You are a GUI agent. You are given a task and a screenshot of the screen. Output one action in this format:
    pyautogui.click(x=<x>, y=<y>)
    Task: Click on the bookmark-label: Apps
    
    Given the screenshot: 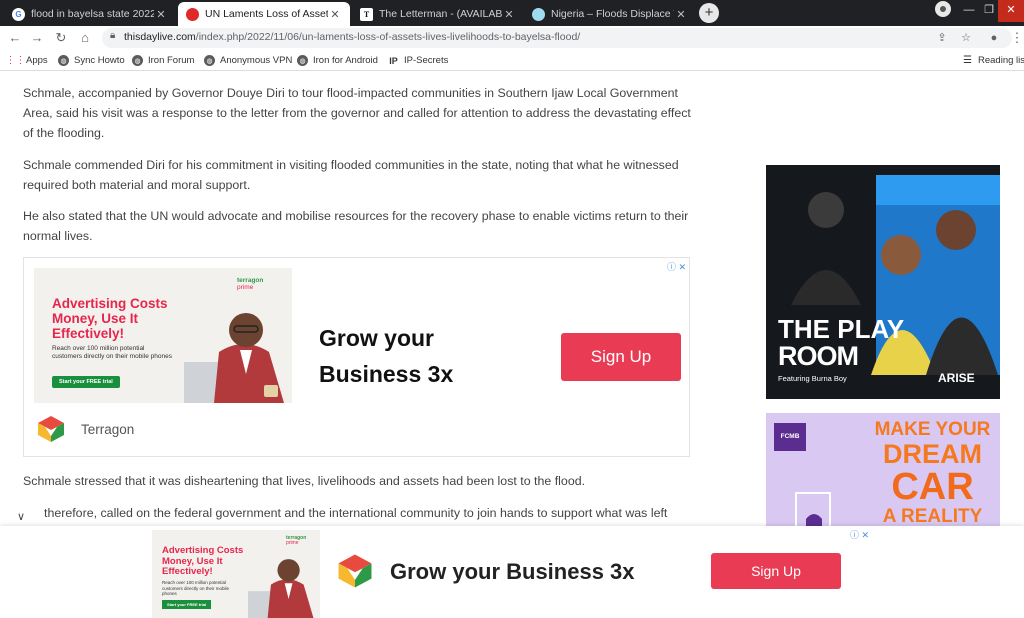 What is the action you would take?
    pyautogui.click(x=37, y=60)
    